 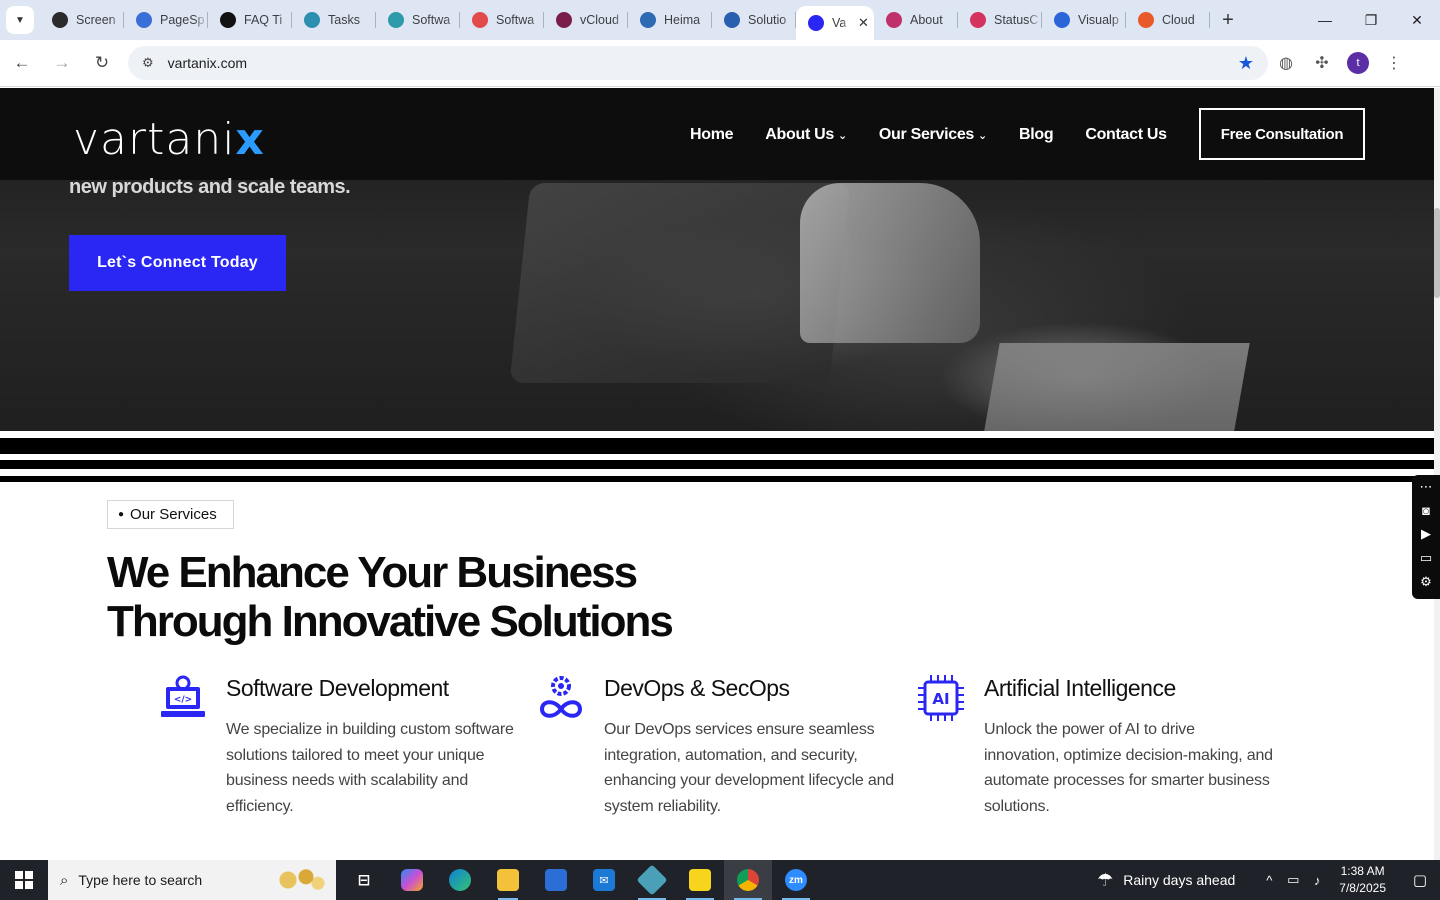 I want to click on minimize-button: —, so click(x=1325, y=20).